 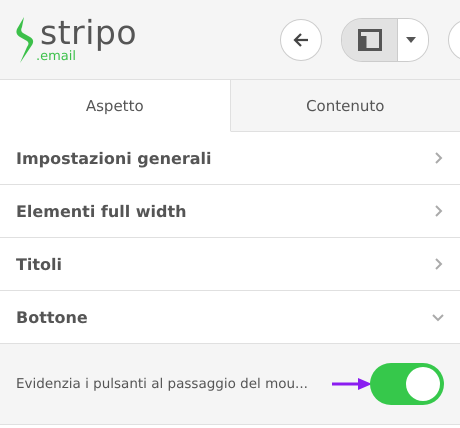 I want to click on layout-icon, so click(x=370, y=39).